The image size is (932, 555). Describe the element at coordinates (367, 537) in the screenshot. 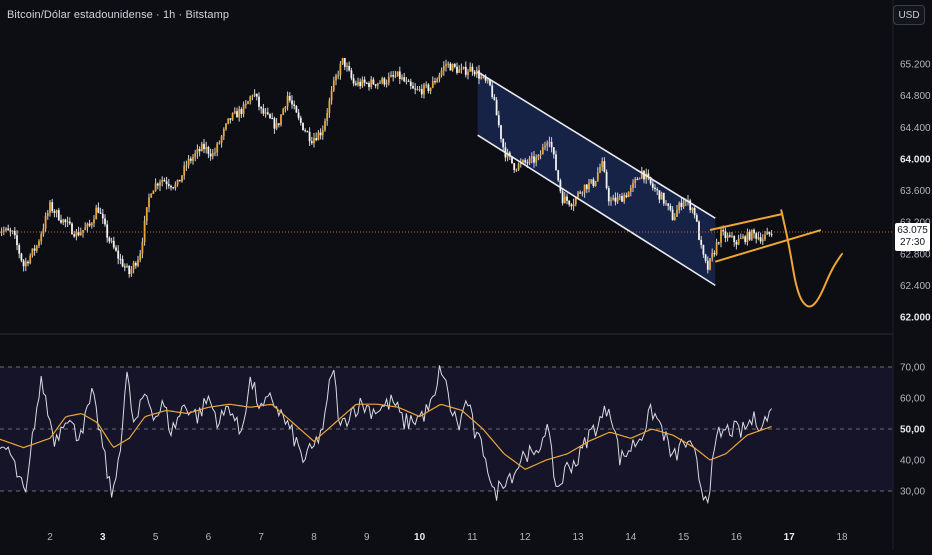

I see `date-tick-label: 9` at that location.